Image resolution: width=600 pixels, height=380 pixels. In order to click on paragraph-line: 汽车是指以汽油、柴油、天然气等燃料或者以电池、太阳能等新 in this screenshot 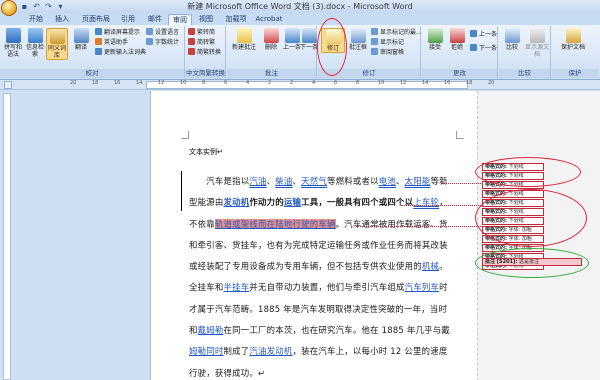, I will do `click(327, 181)`.